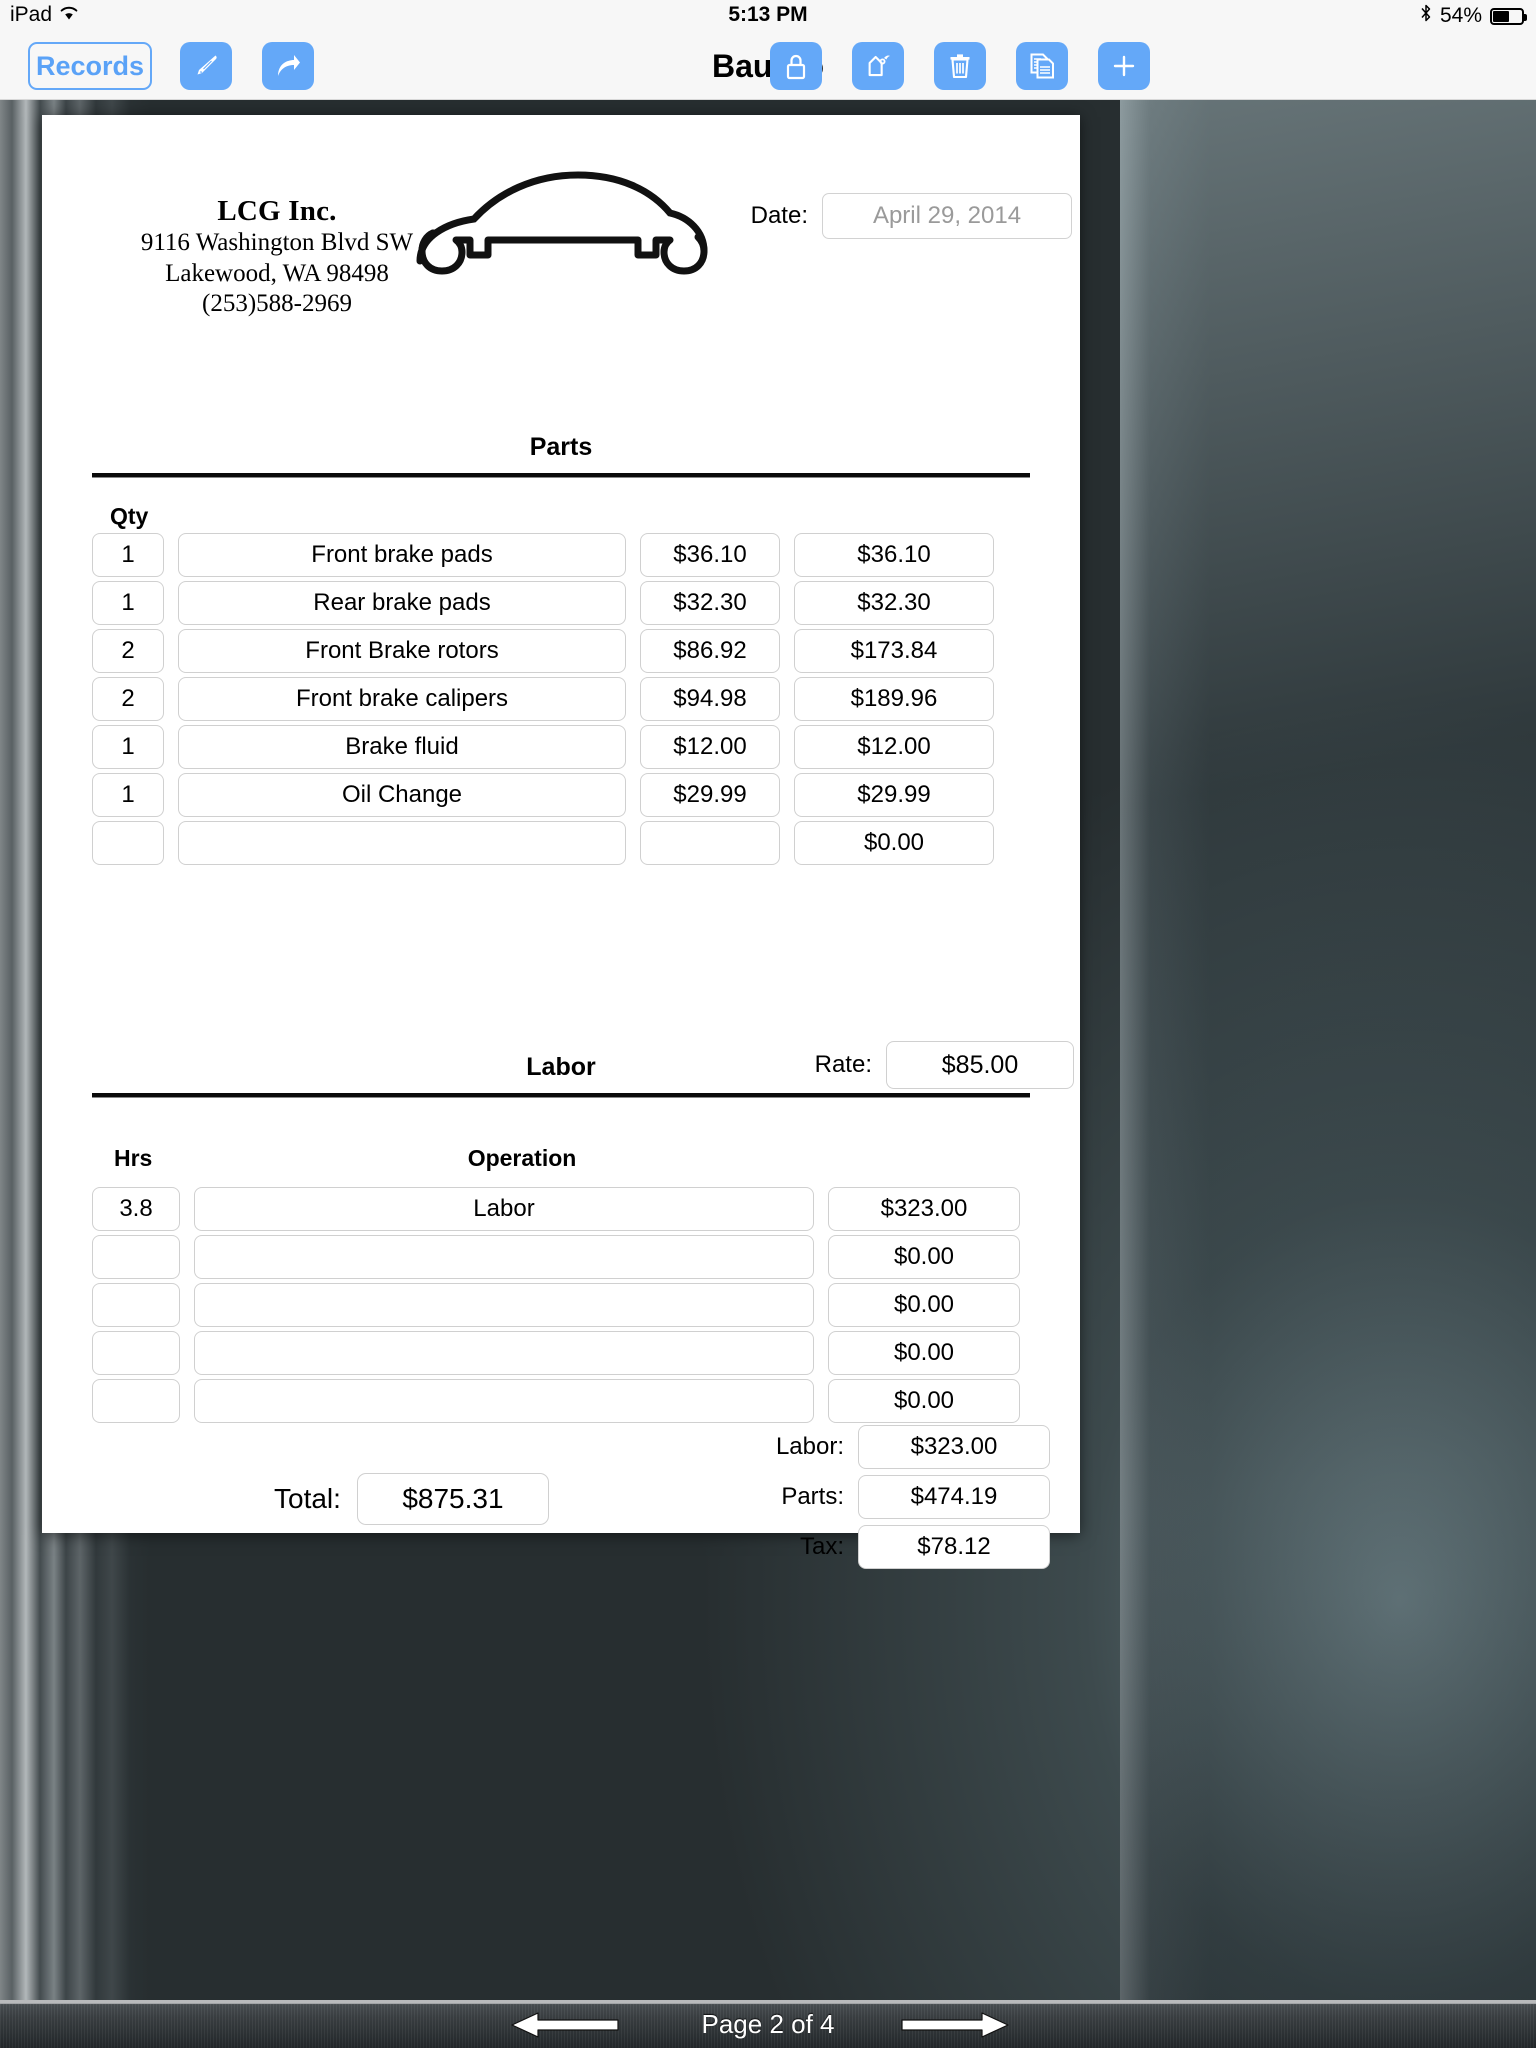  What do you see at coordinates (894, 699) in the screenshot?
I see `parts-extended-cell: $189.96` at bounding box center [894, 699].